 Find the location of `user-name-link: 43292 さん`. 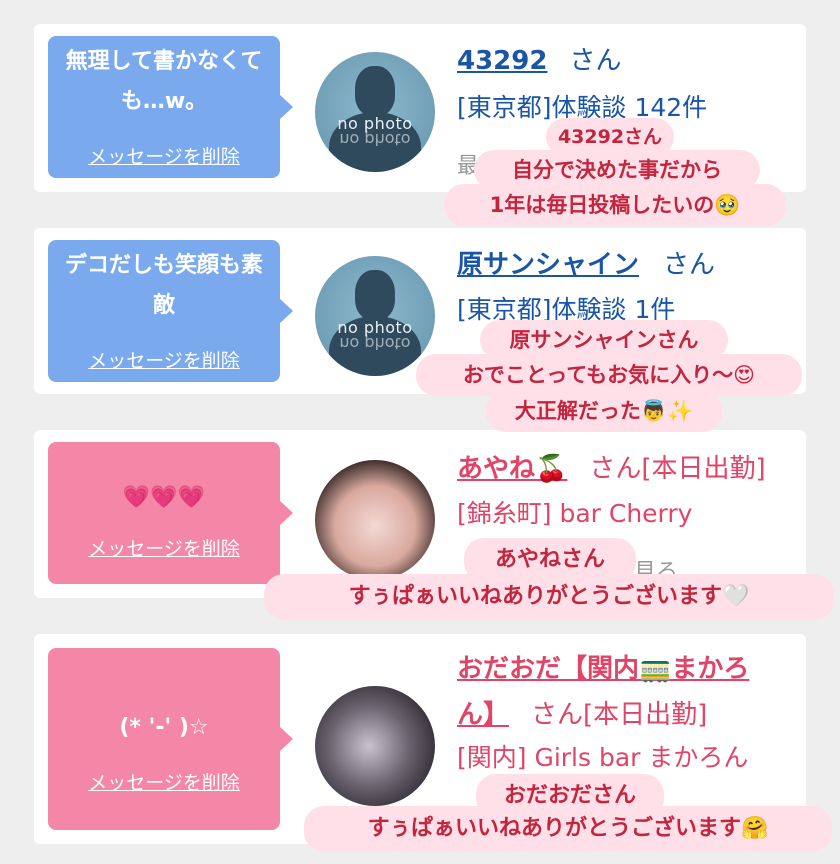

user-name-link: 43292 さん is located at coordinates (539, 58).